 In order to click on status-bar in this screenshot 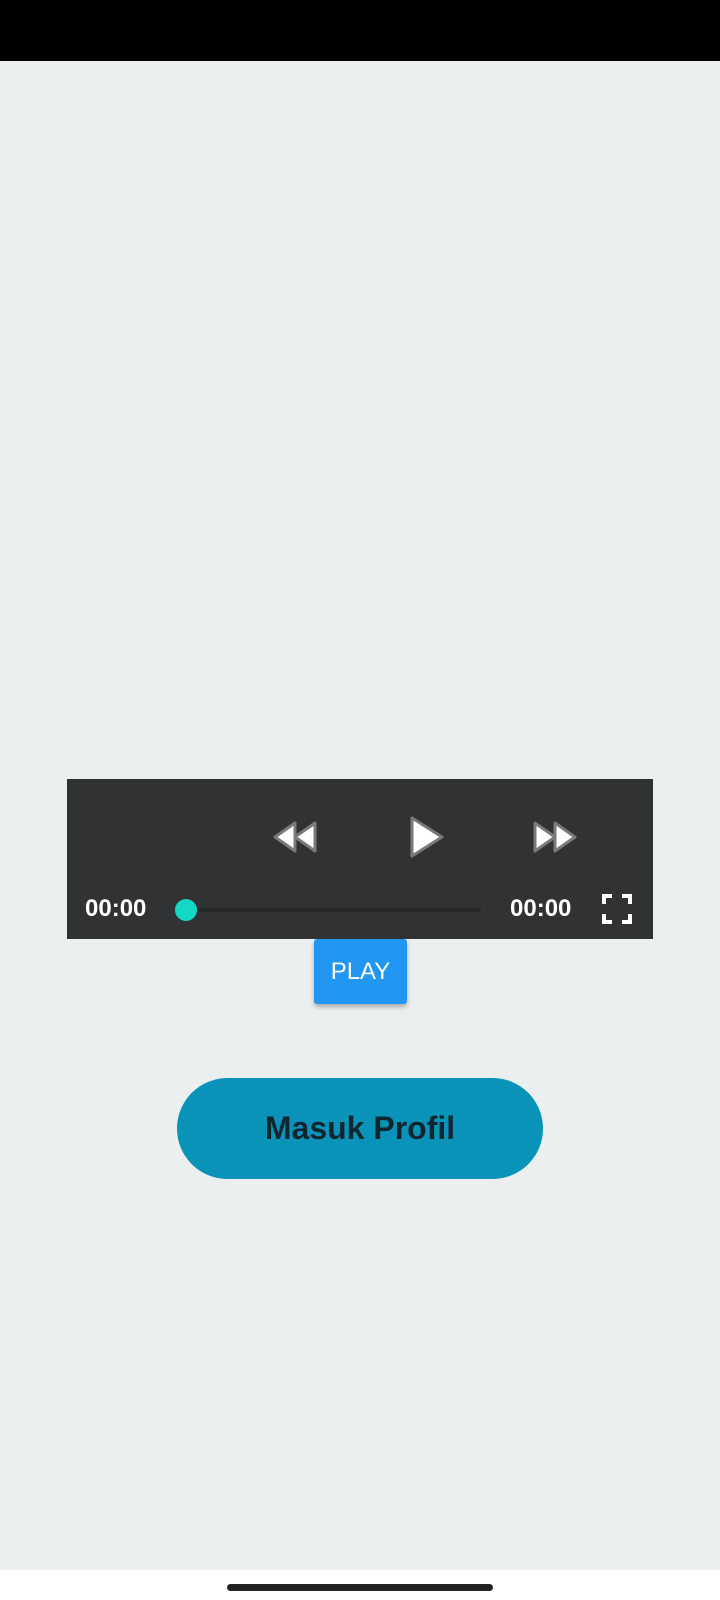, I will do `click(360, 30)`.